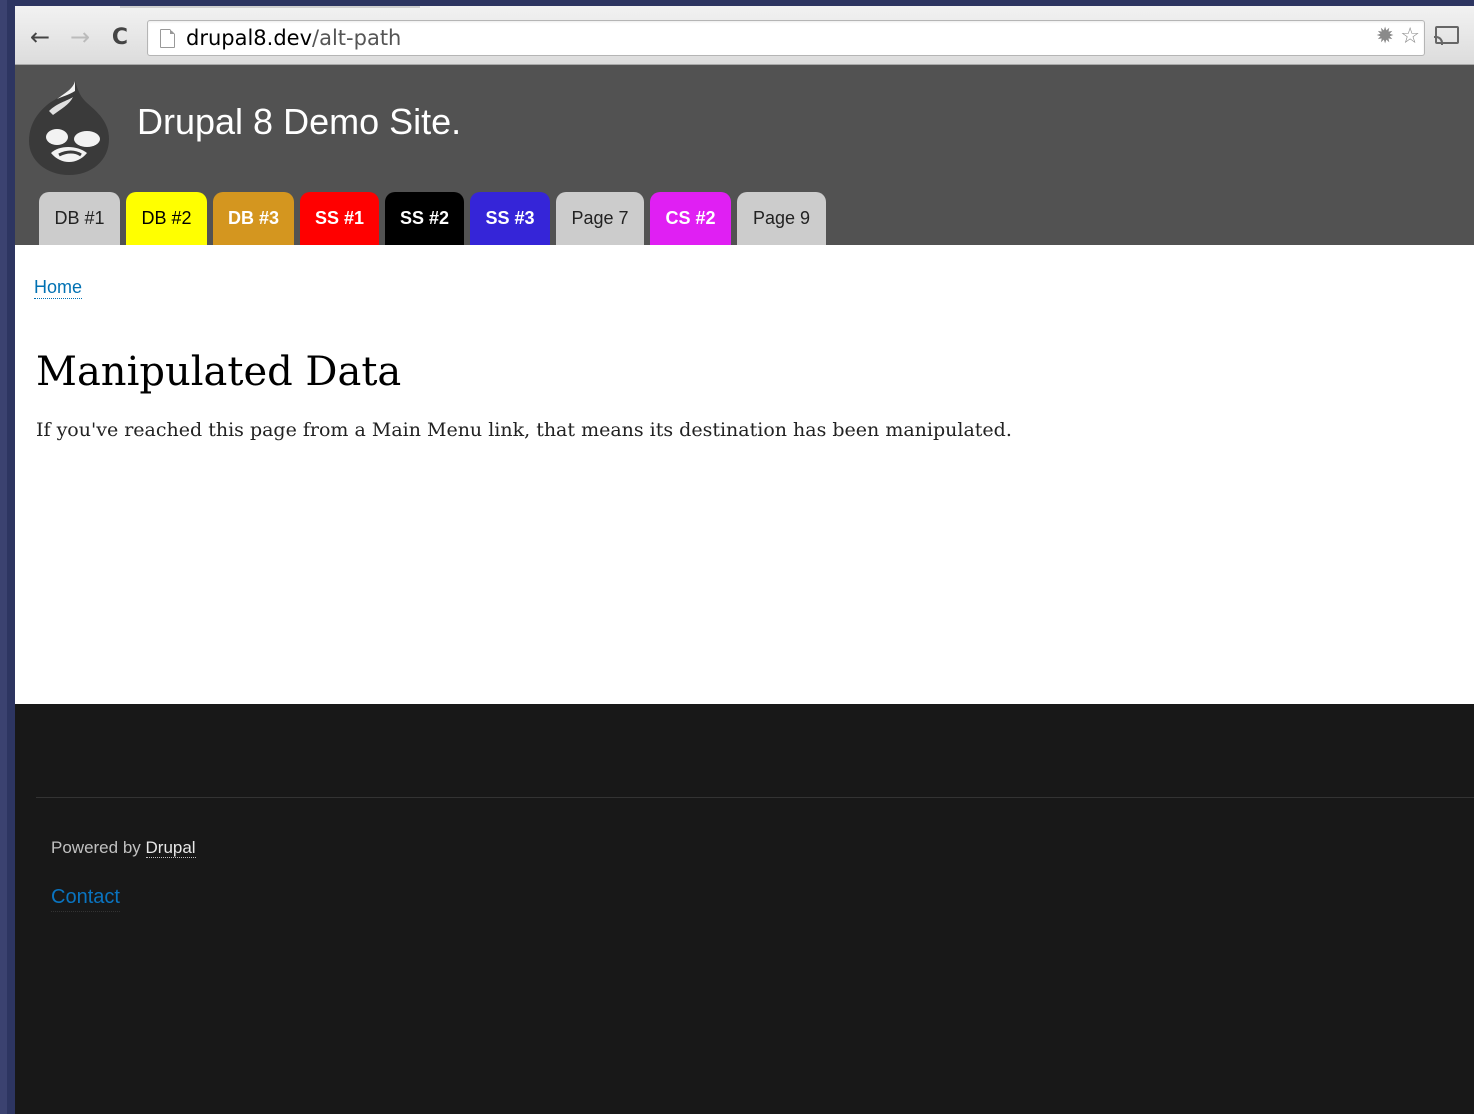  I want to click on footer-divider, so click(755, 797).